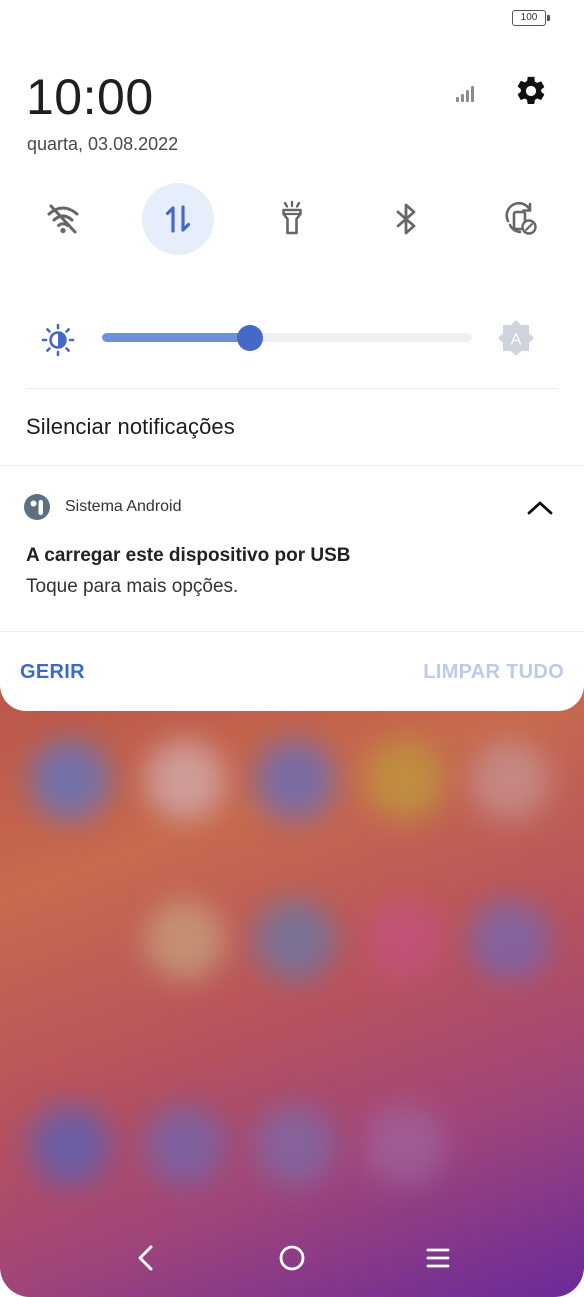  I want to click on quick-toggles-row, so click(292, 219).